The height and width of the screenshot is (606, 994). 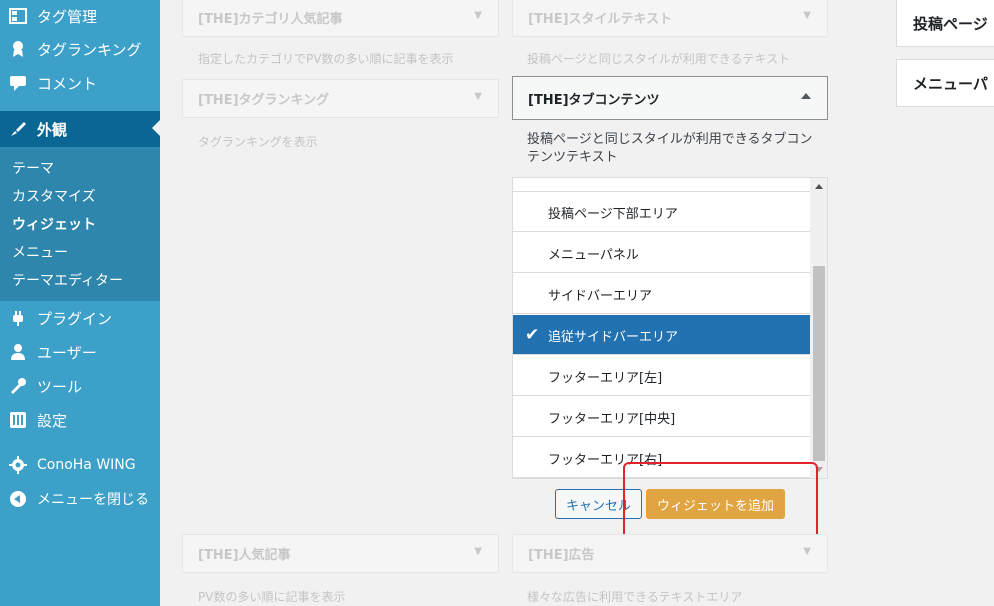 I want to click on submenu-item-themes: テーマ, so click(x=33, y=168).